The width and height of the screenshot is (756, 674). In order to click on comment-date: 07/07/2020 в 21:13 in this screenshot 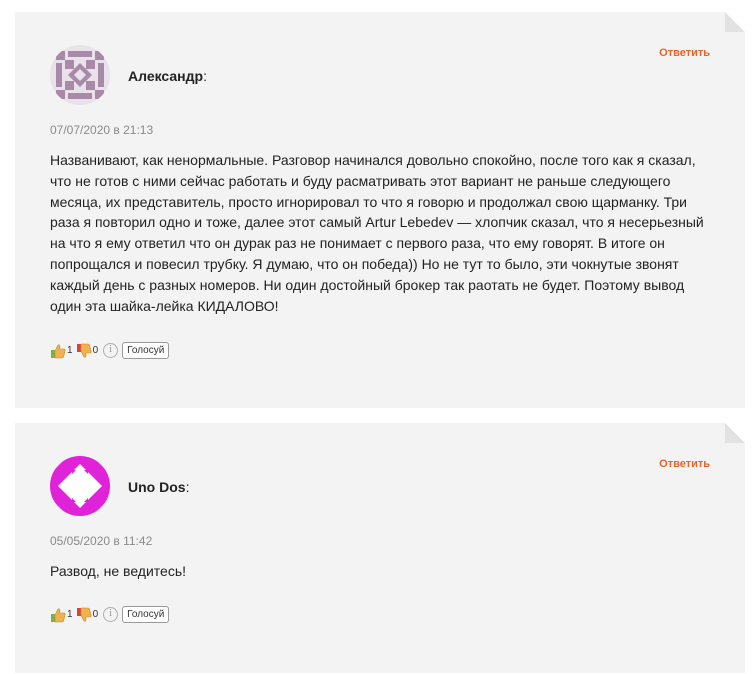, I will do `click(102, 130)`.